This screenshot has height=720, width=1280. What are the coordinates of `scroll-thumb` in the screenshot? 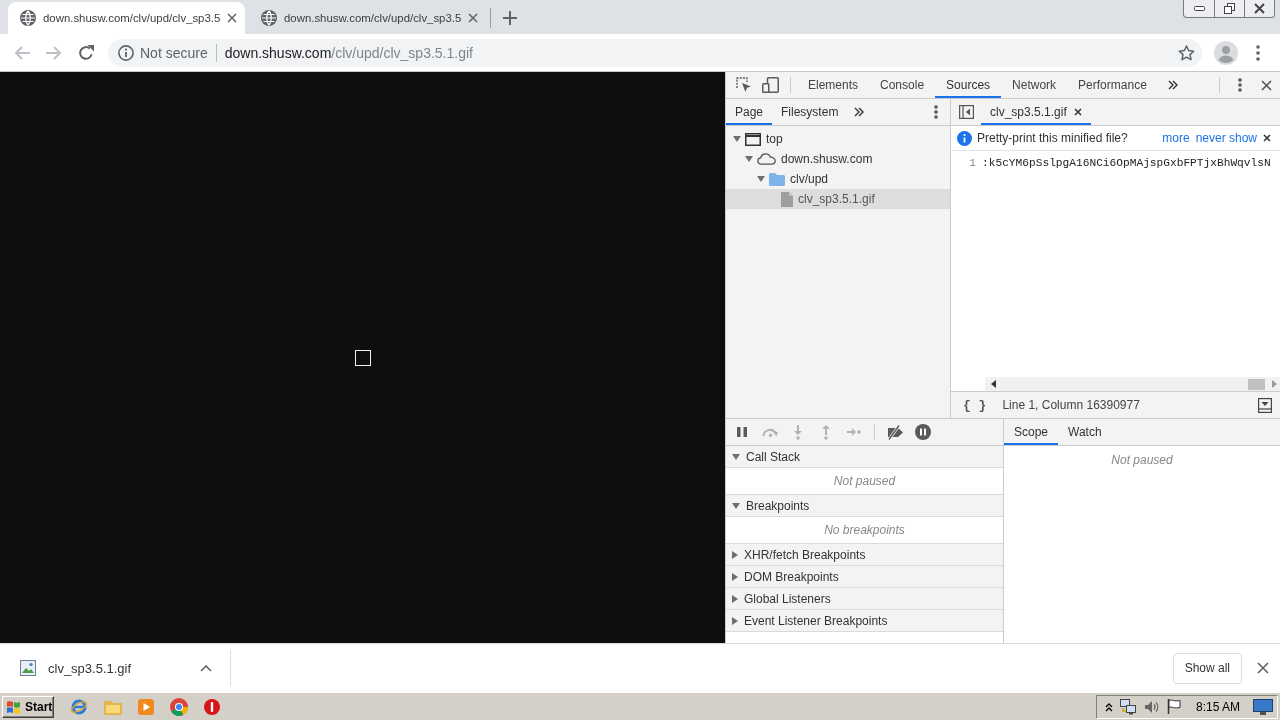 It's located at (1256, 384).